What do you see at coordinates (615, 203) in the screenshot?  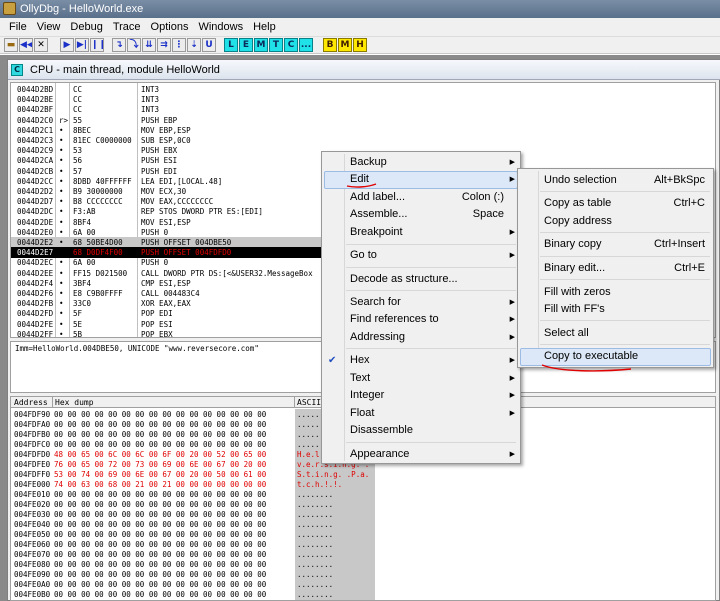 I see `edit-submenu-item-copy-as-table: Copy as table Ctrl+C` at bounding box center [615, 203].